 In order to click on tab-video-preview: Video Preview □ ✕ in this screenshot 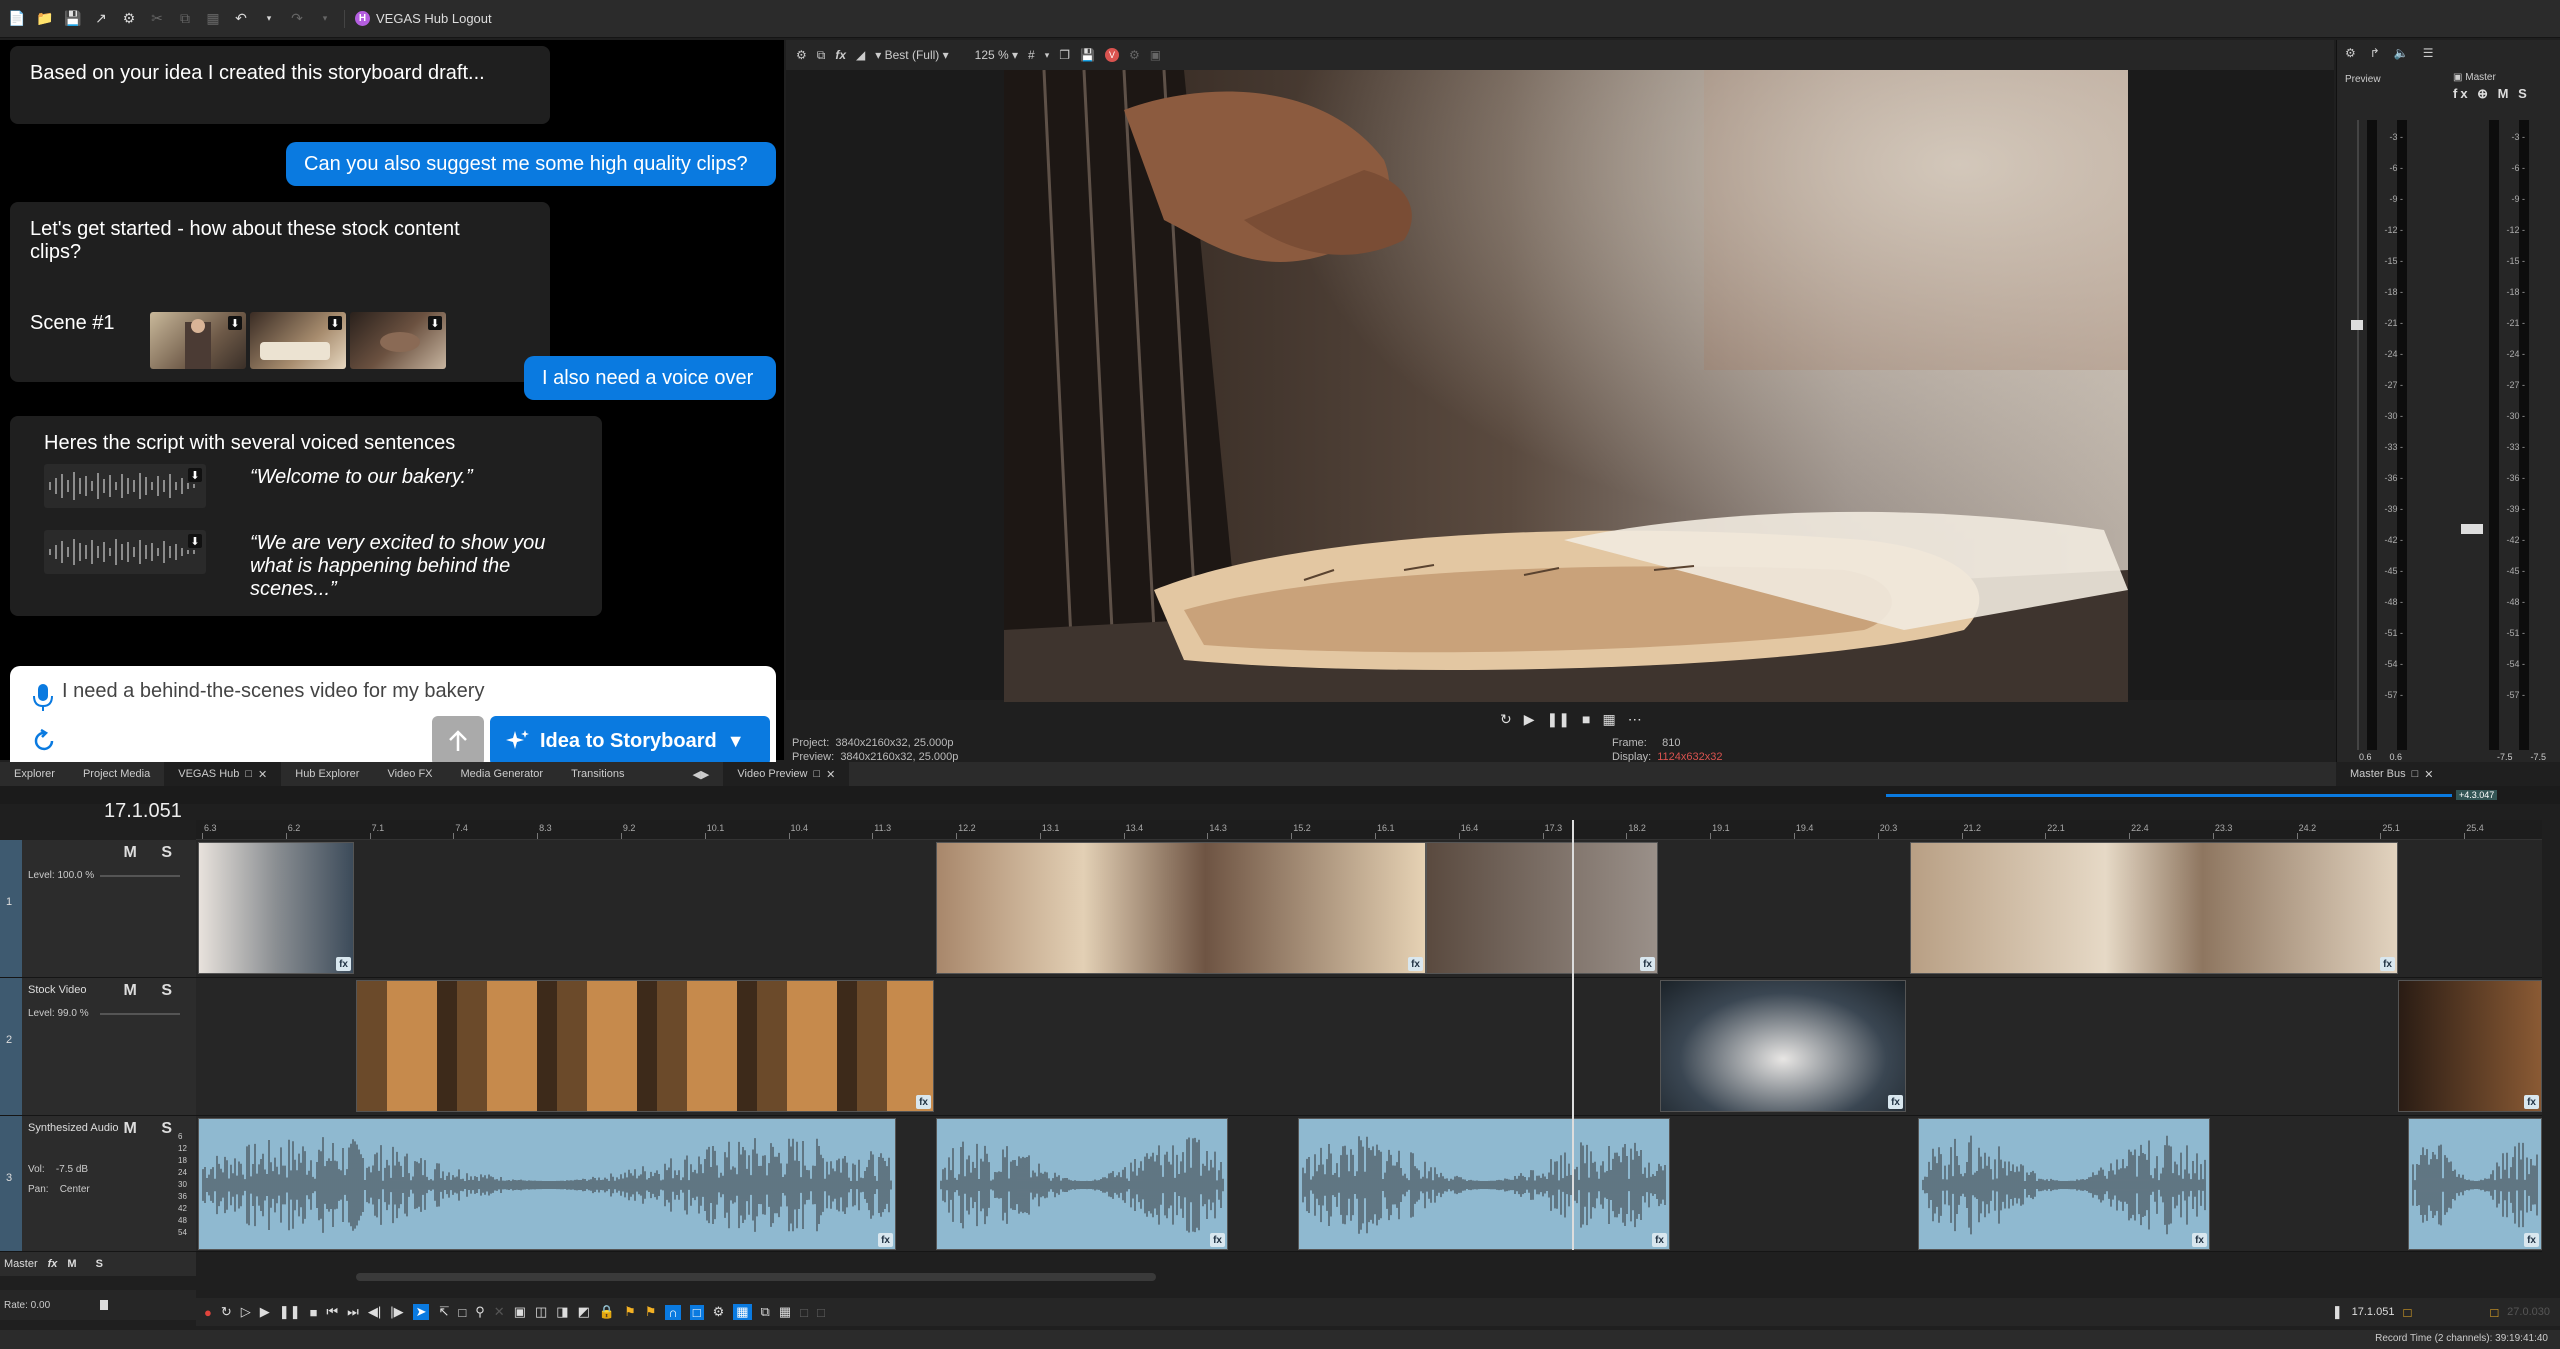, I will do `click(786, 774)`.